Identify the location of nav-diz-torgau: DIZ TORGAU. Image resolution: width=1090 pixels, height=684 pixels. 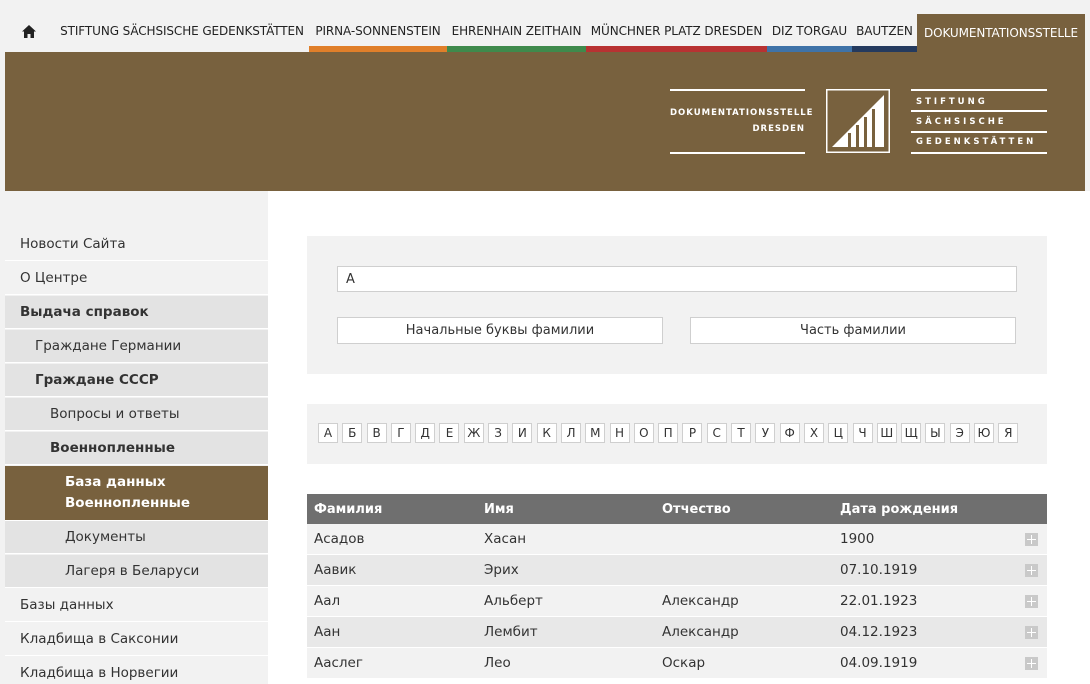
(809, 26).